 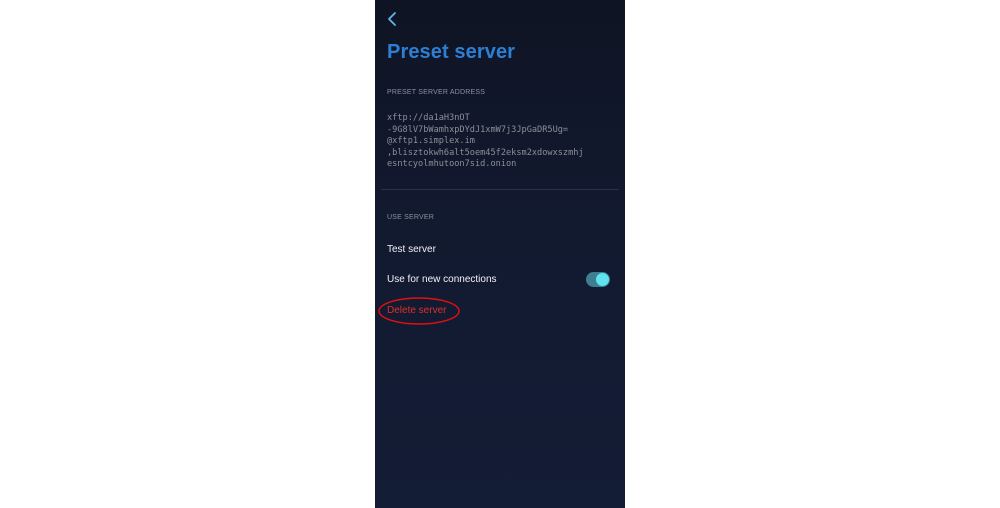 I want to click on use-for-new-connections-label: Use for new connections, so click(x=442, y=279).